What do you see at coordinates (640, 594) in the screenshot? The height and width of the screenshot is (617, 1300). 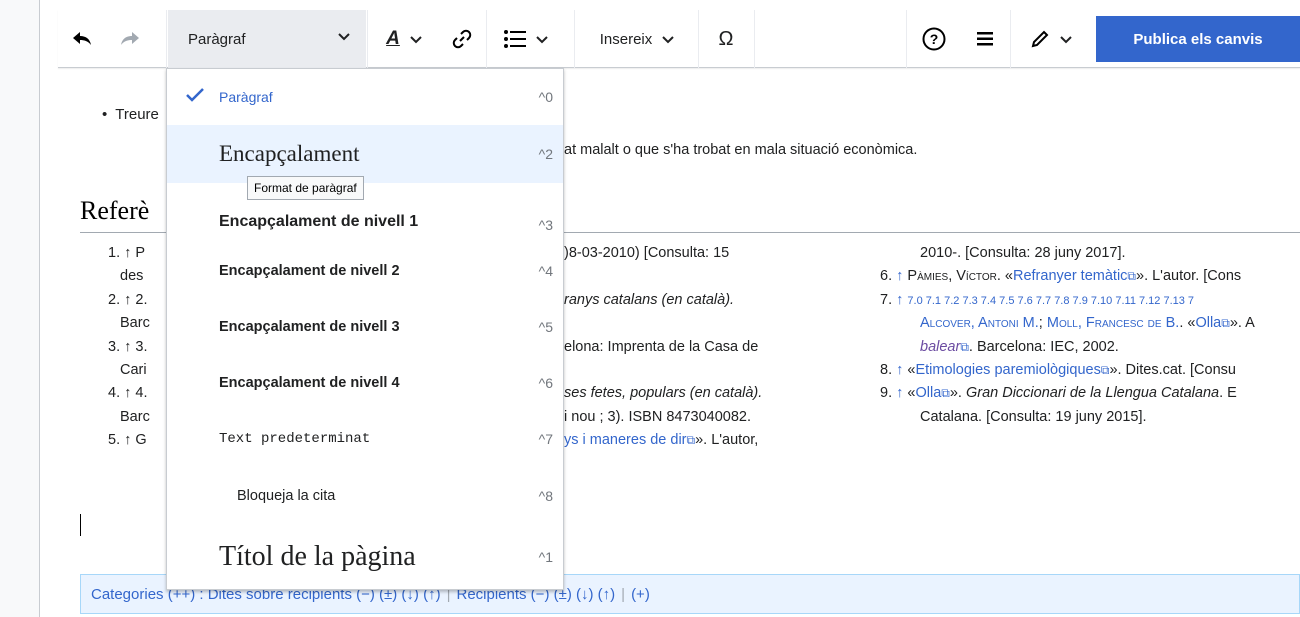 I see `add-category-link: (+)` at bounding box center [640, 594].